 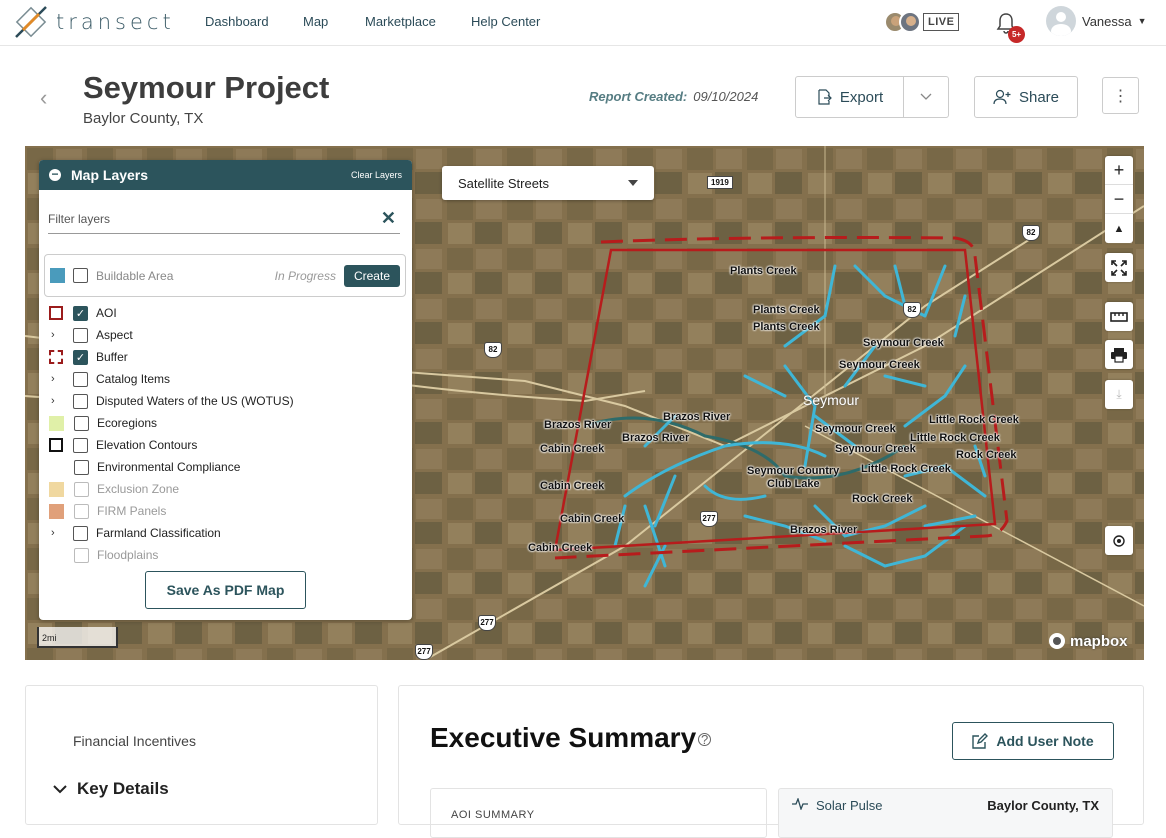 What do you see at coordinates (1016, 34) in the screenshot?
I see `notifications-count-badge: 5+` at bounding box center [1016, 34].